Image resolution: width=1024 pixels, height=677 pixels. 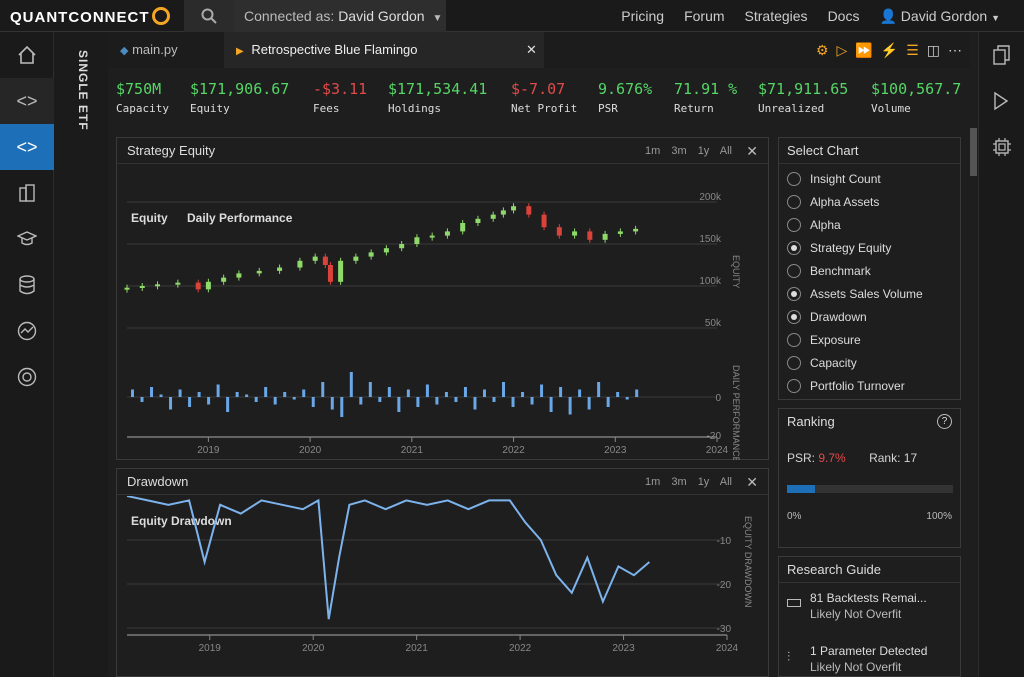 What do you see at coordinates (171, 150) in the screenshot?
I see `strategy-equity-title: Strategy Equity` at bounding box center [171, 150].